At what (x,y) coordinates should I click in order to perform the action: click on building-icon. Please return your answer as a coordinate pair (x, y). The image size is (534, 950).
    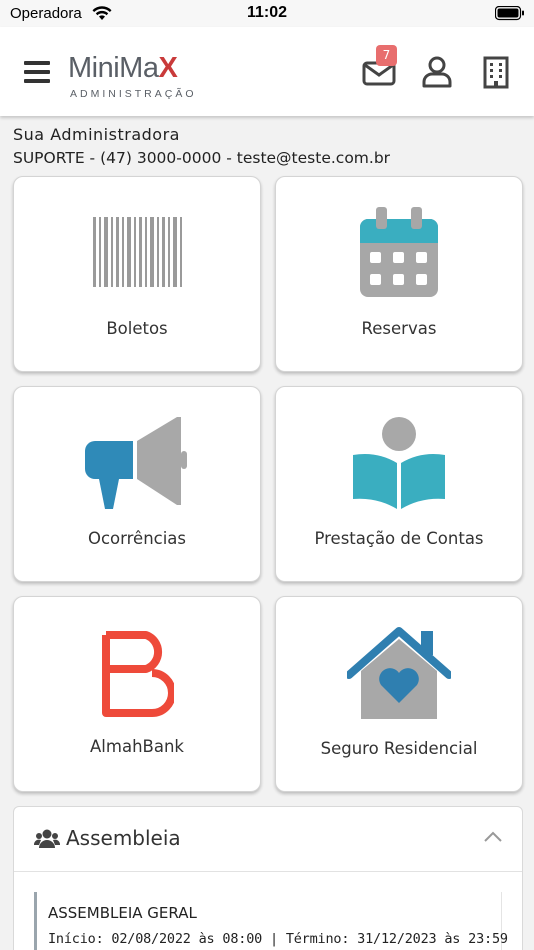
    Looking at the image, I should click on (496, 72).